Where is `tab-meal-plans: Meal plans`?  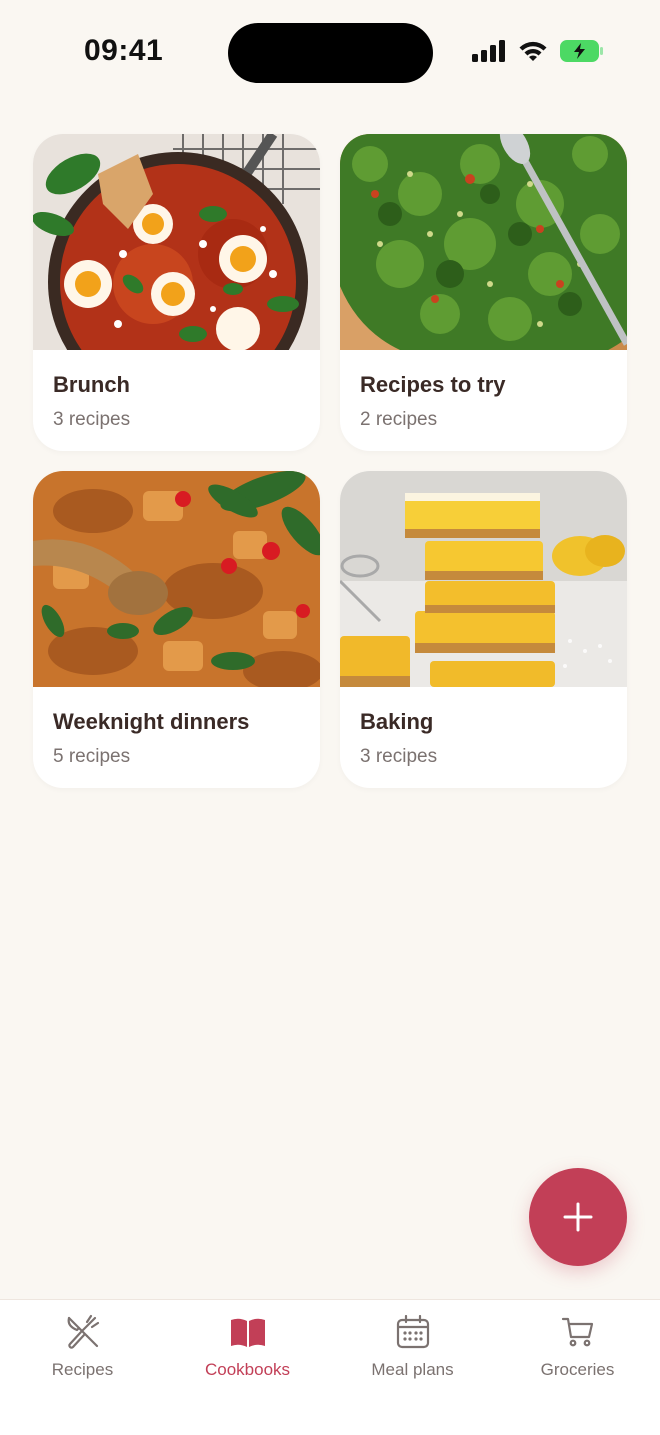 tab-meal-plans: Meal plans is located at coordinates (412, 1349).